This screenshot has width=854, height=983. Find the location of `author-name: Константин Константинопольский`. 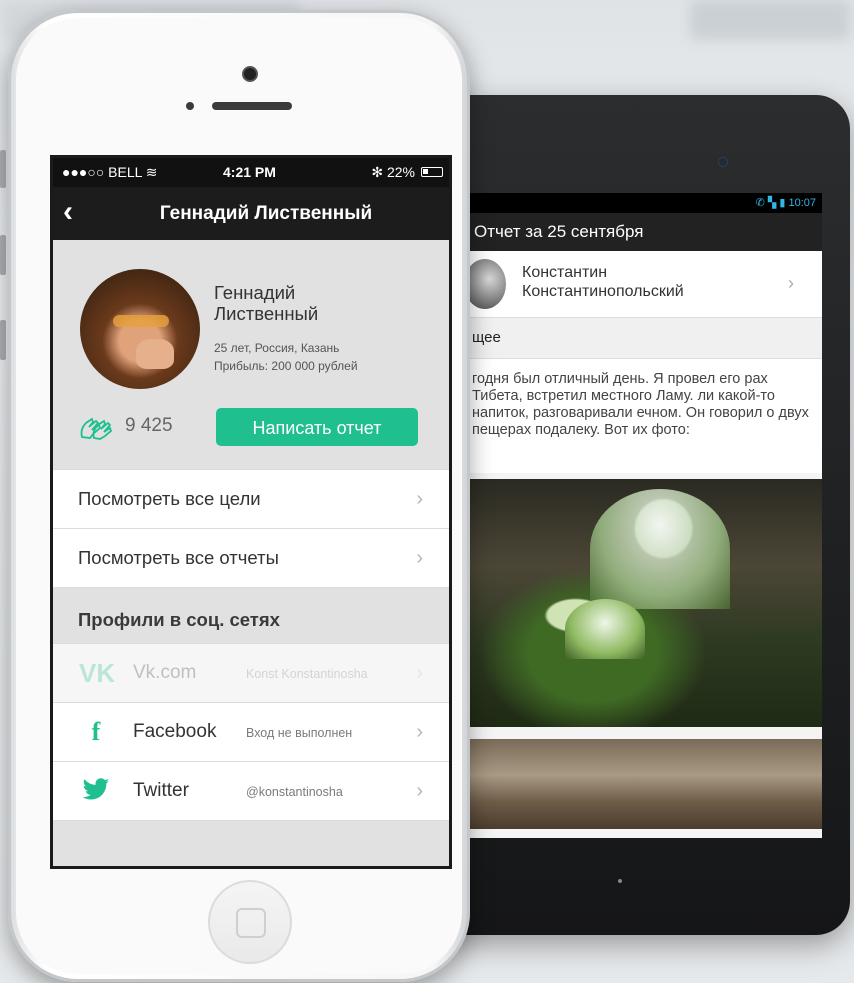

author-name: Константин Константинопольский is located at coordinates (603, 282).